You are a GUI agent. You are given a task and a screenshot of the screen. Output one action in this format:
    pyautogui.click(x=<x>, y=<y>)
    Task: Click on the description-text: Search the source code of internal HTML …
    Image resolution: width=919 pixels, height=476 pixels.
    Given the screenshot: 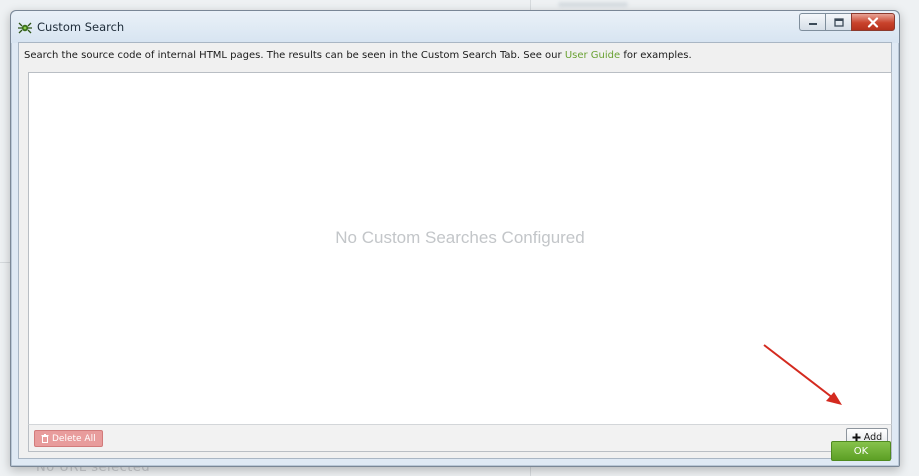 What is the action you would take?
    pyautogui.click(x=358, y=55)
    